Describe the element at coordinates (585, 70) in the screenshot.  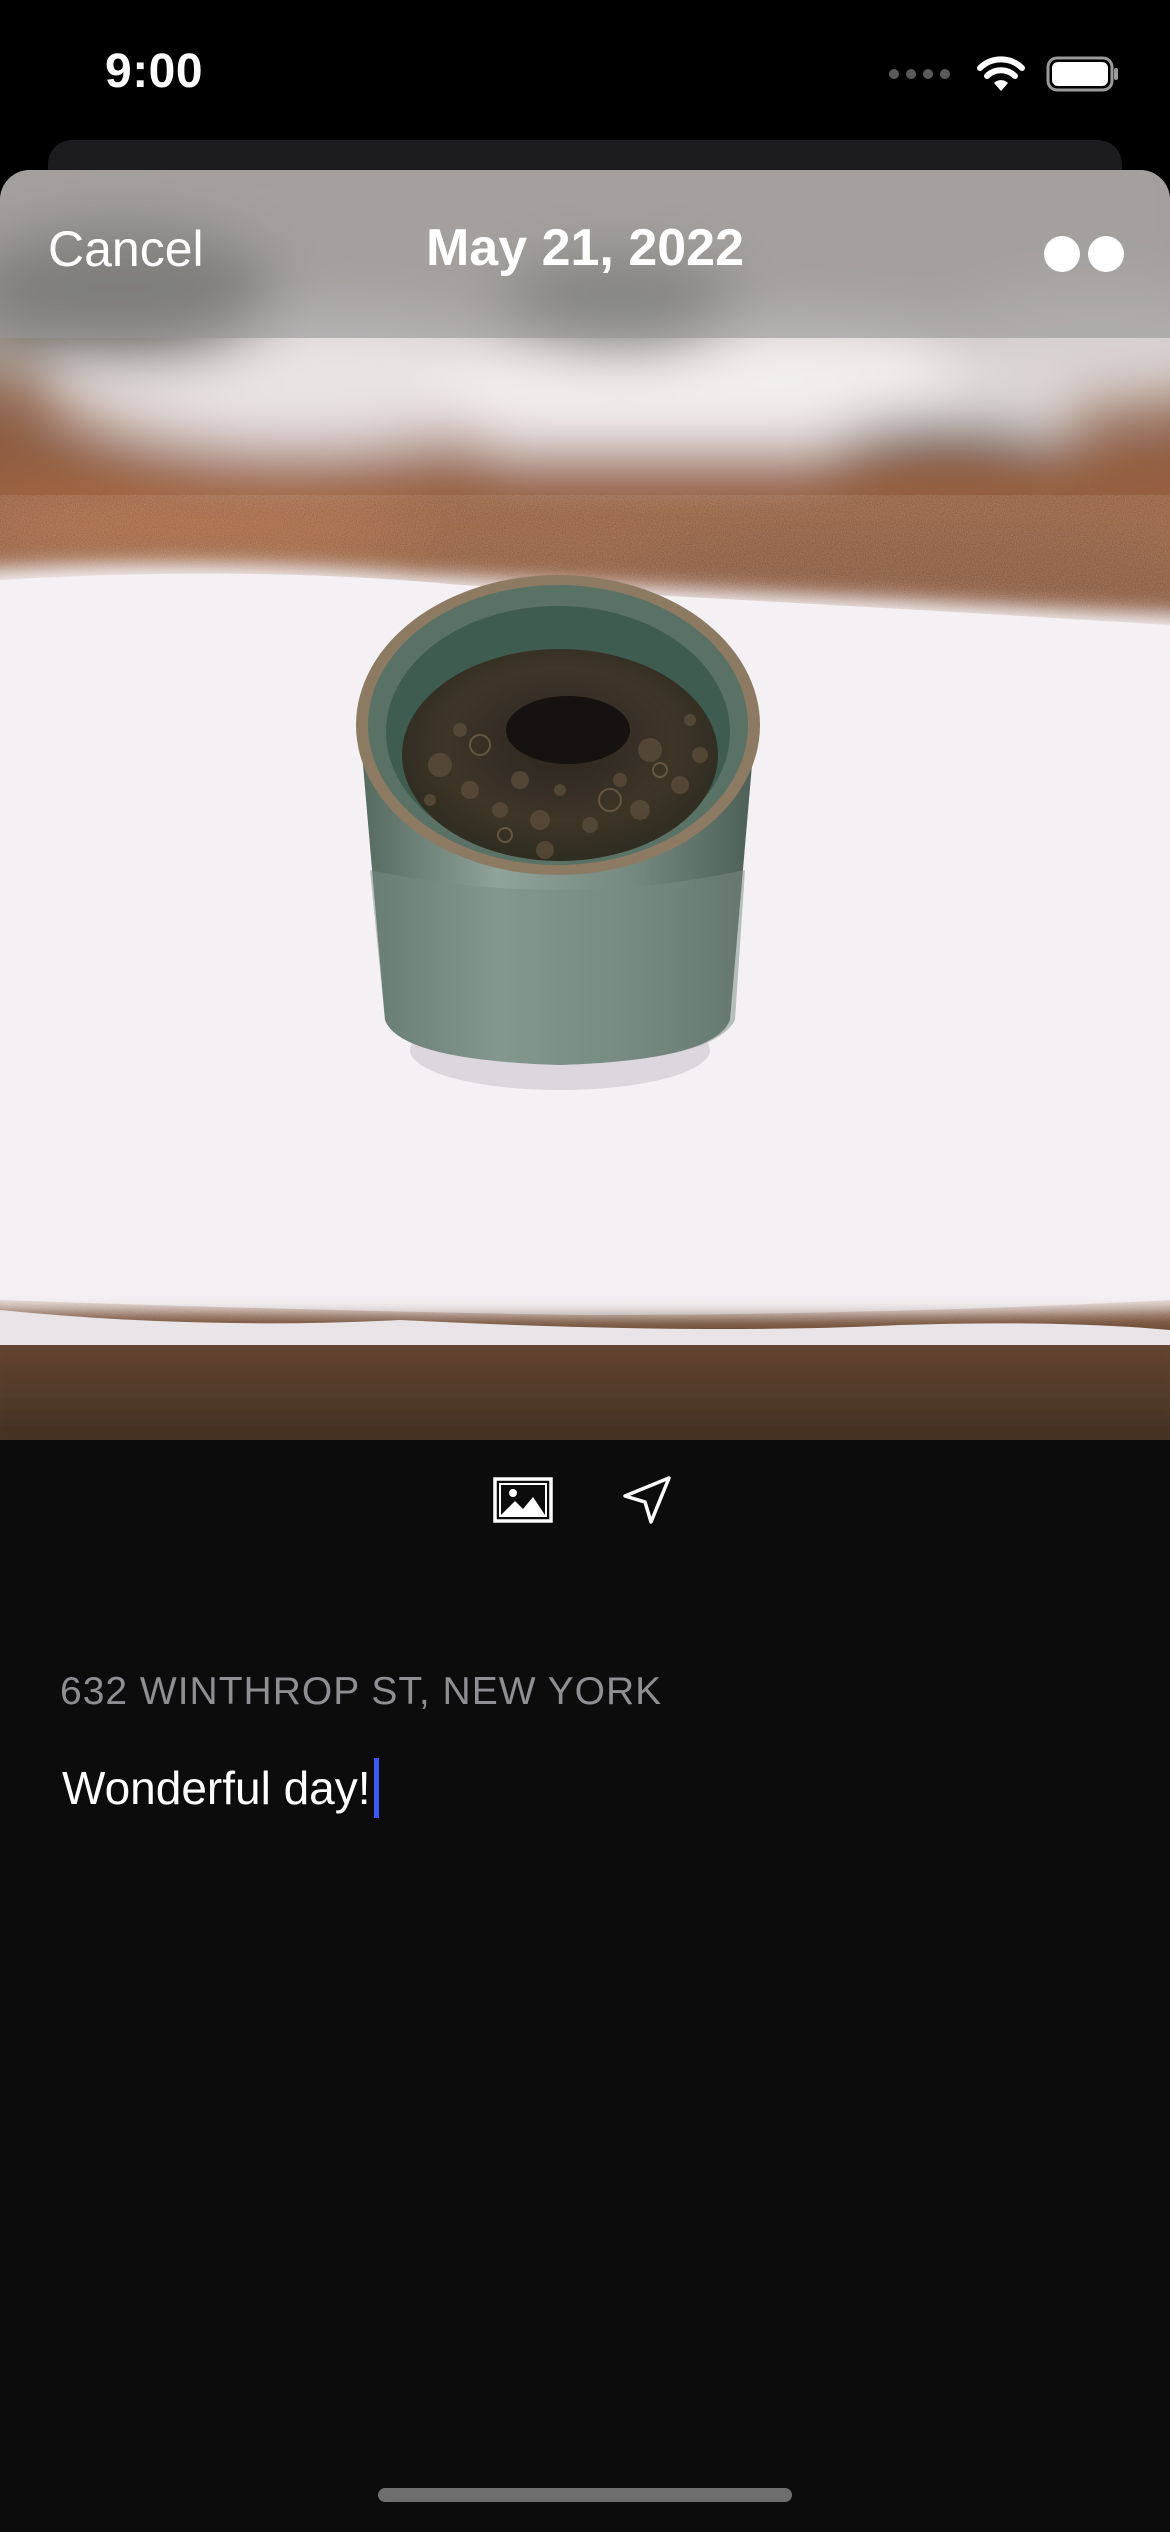
I see `status-bar: 9:00` at that location.